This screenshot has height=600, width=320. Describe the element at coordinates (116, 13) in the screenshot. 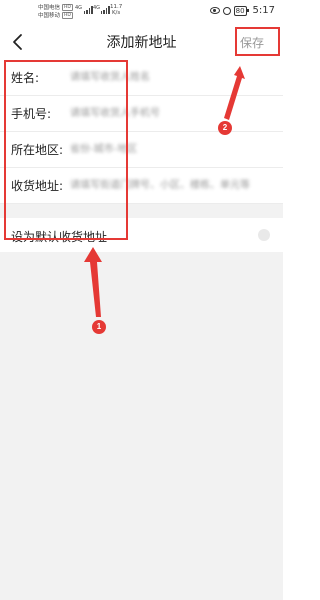

I see `network-speed-unit: K/s` at that location.